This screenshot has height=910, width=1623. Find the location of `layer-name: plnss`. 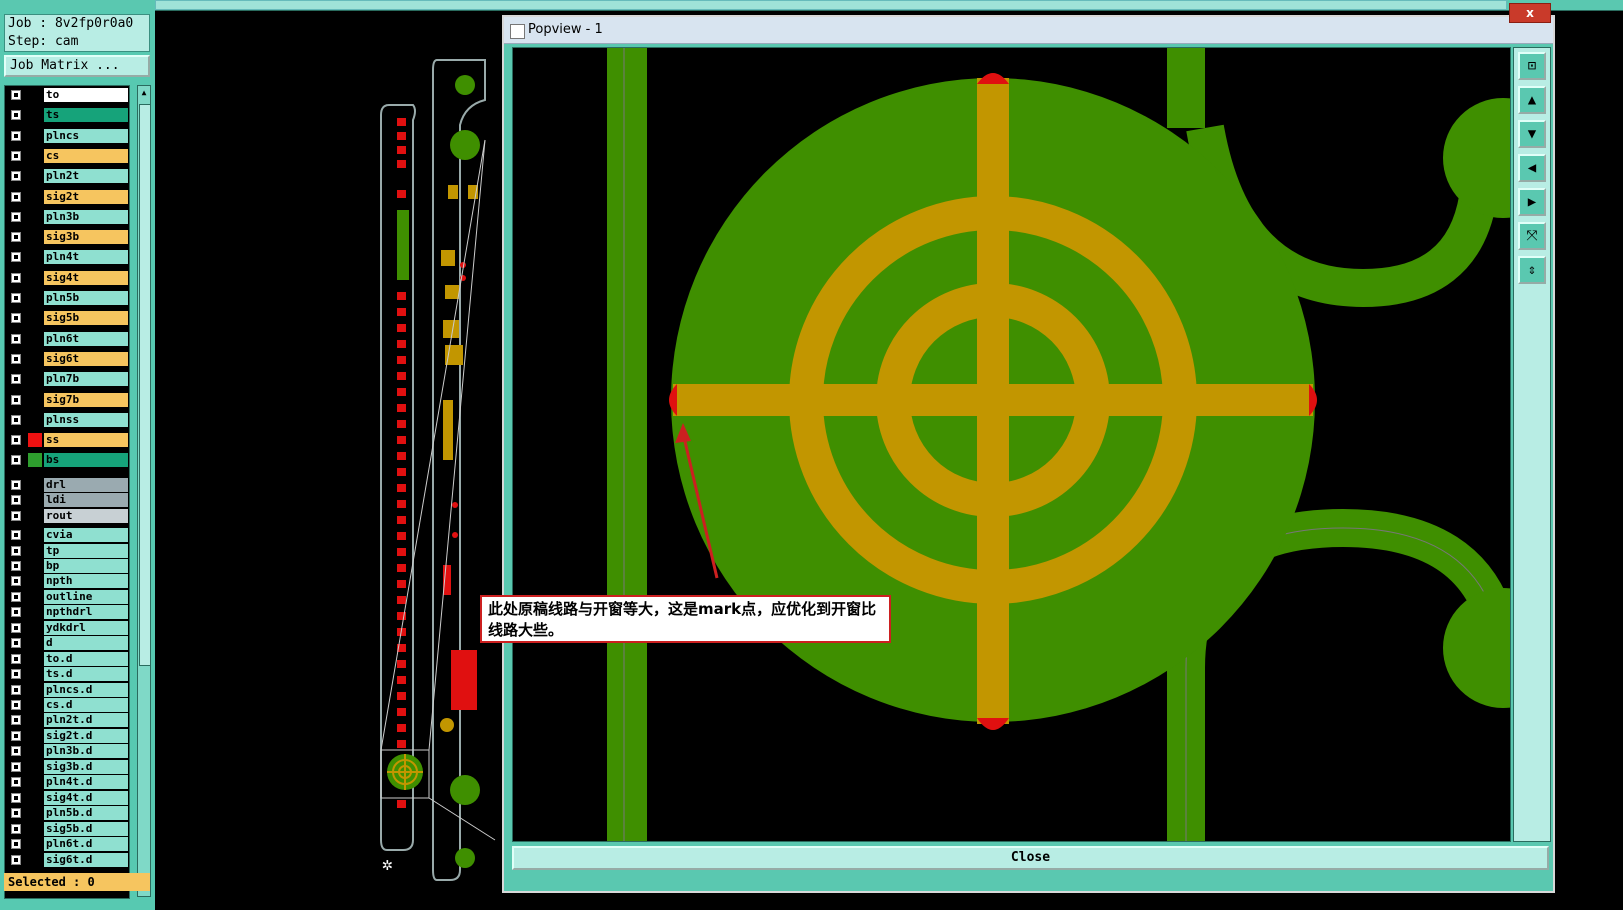

layer-name: plnss is located at coordinates (86, 419).